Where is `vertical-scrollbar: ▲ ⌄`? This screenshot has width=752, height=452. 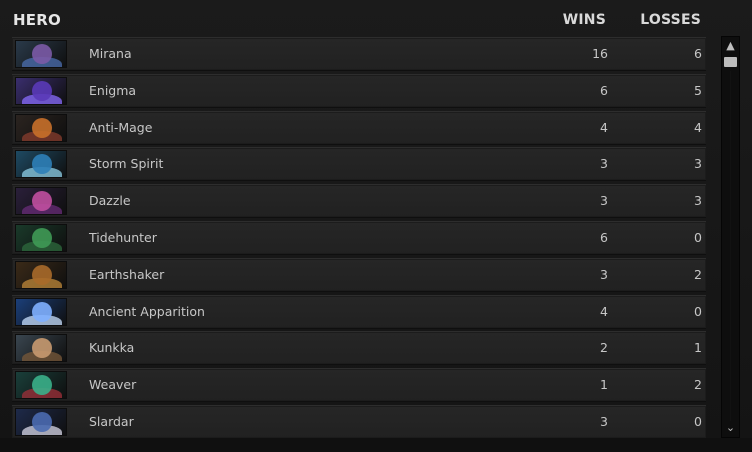
vertical-scrollbar: ▲ ⌄ is located at coordinates (730, 237).